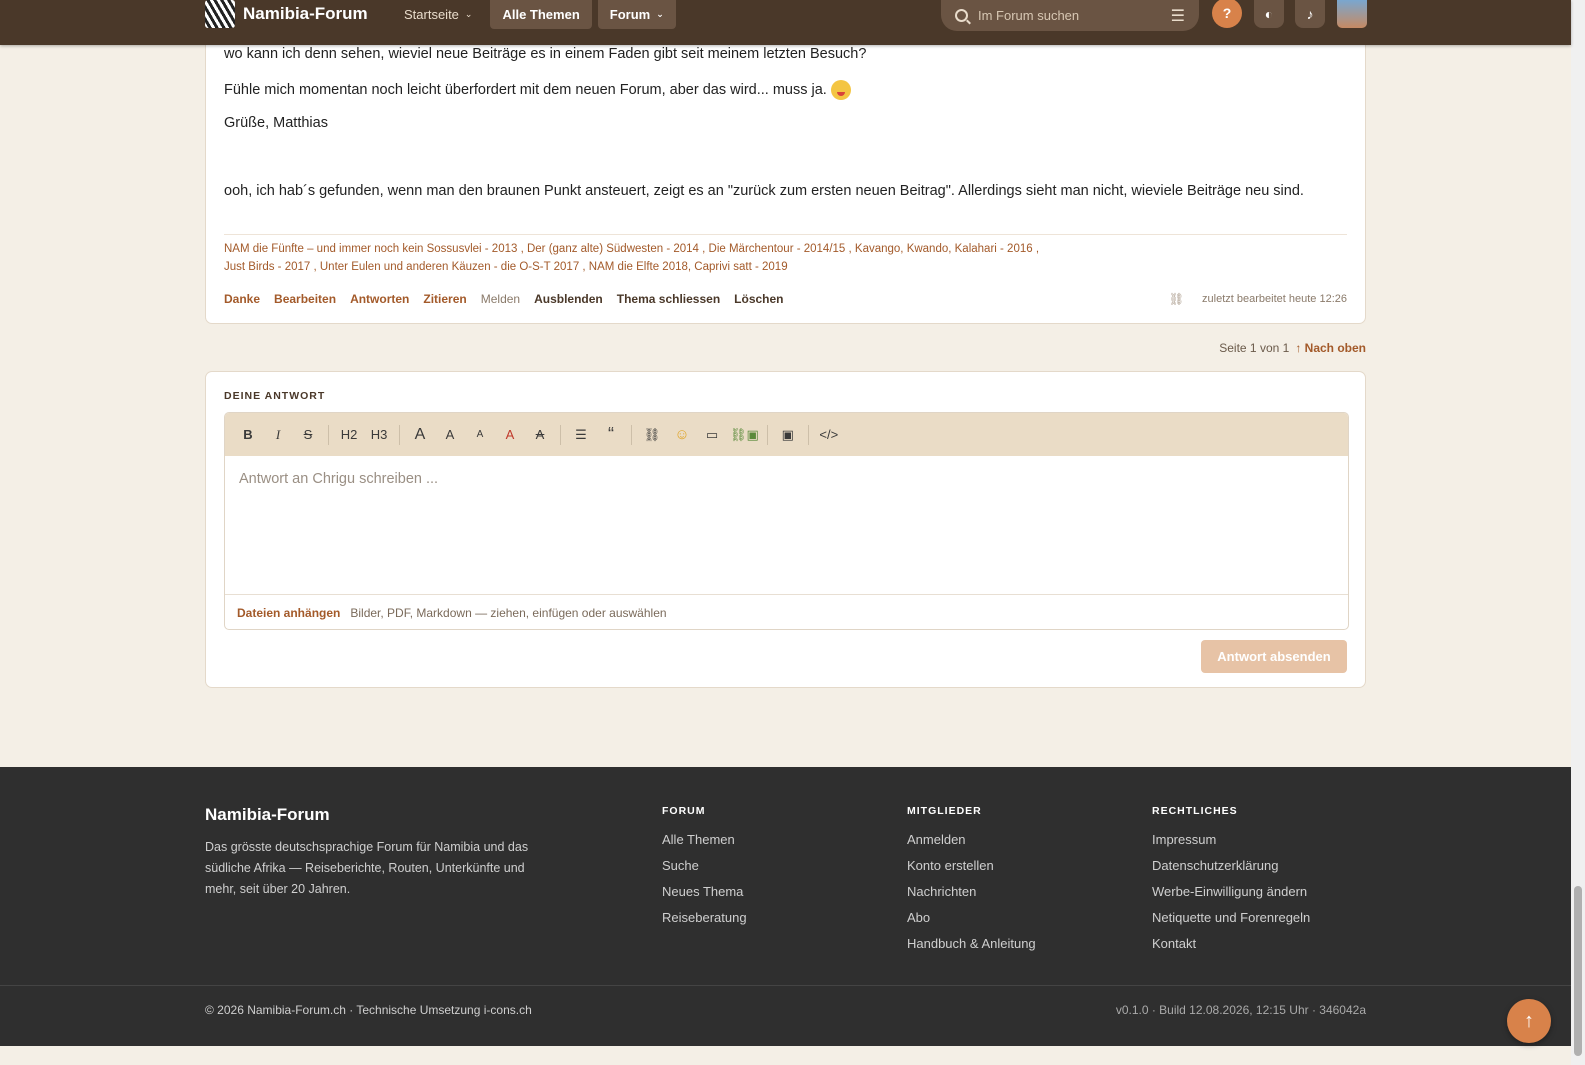 The image size is (1585, 1065). I want to click on edit-button: Bearbeiten, so click(305, 299).